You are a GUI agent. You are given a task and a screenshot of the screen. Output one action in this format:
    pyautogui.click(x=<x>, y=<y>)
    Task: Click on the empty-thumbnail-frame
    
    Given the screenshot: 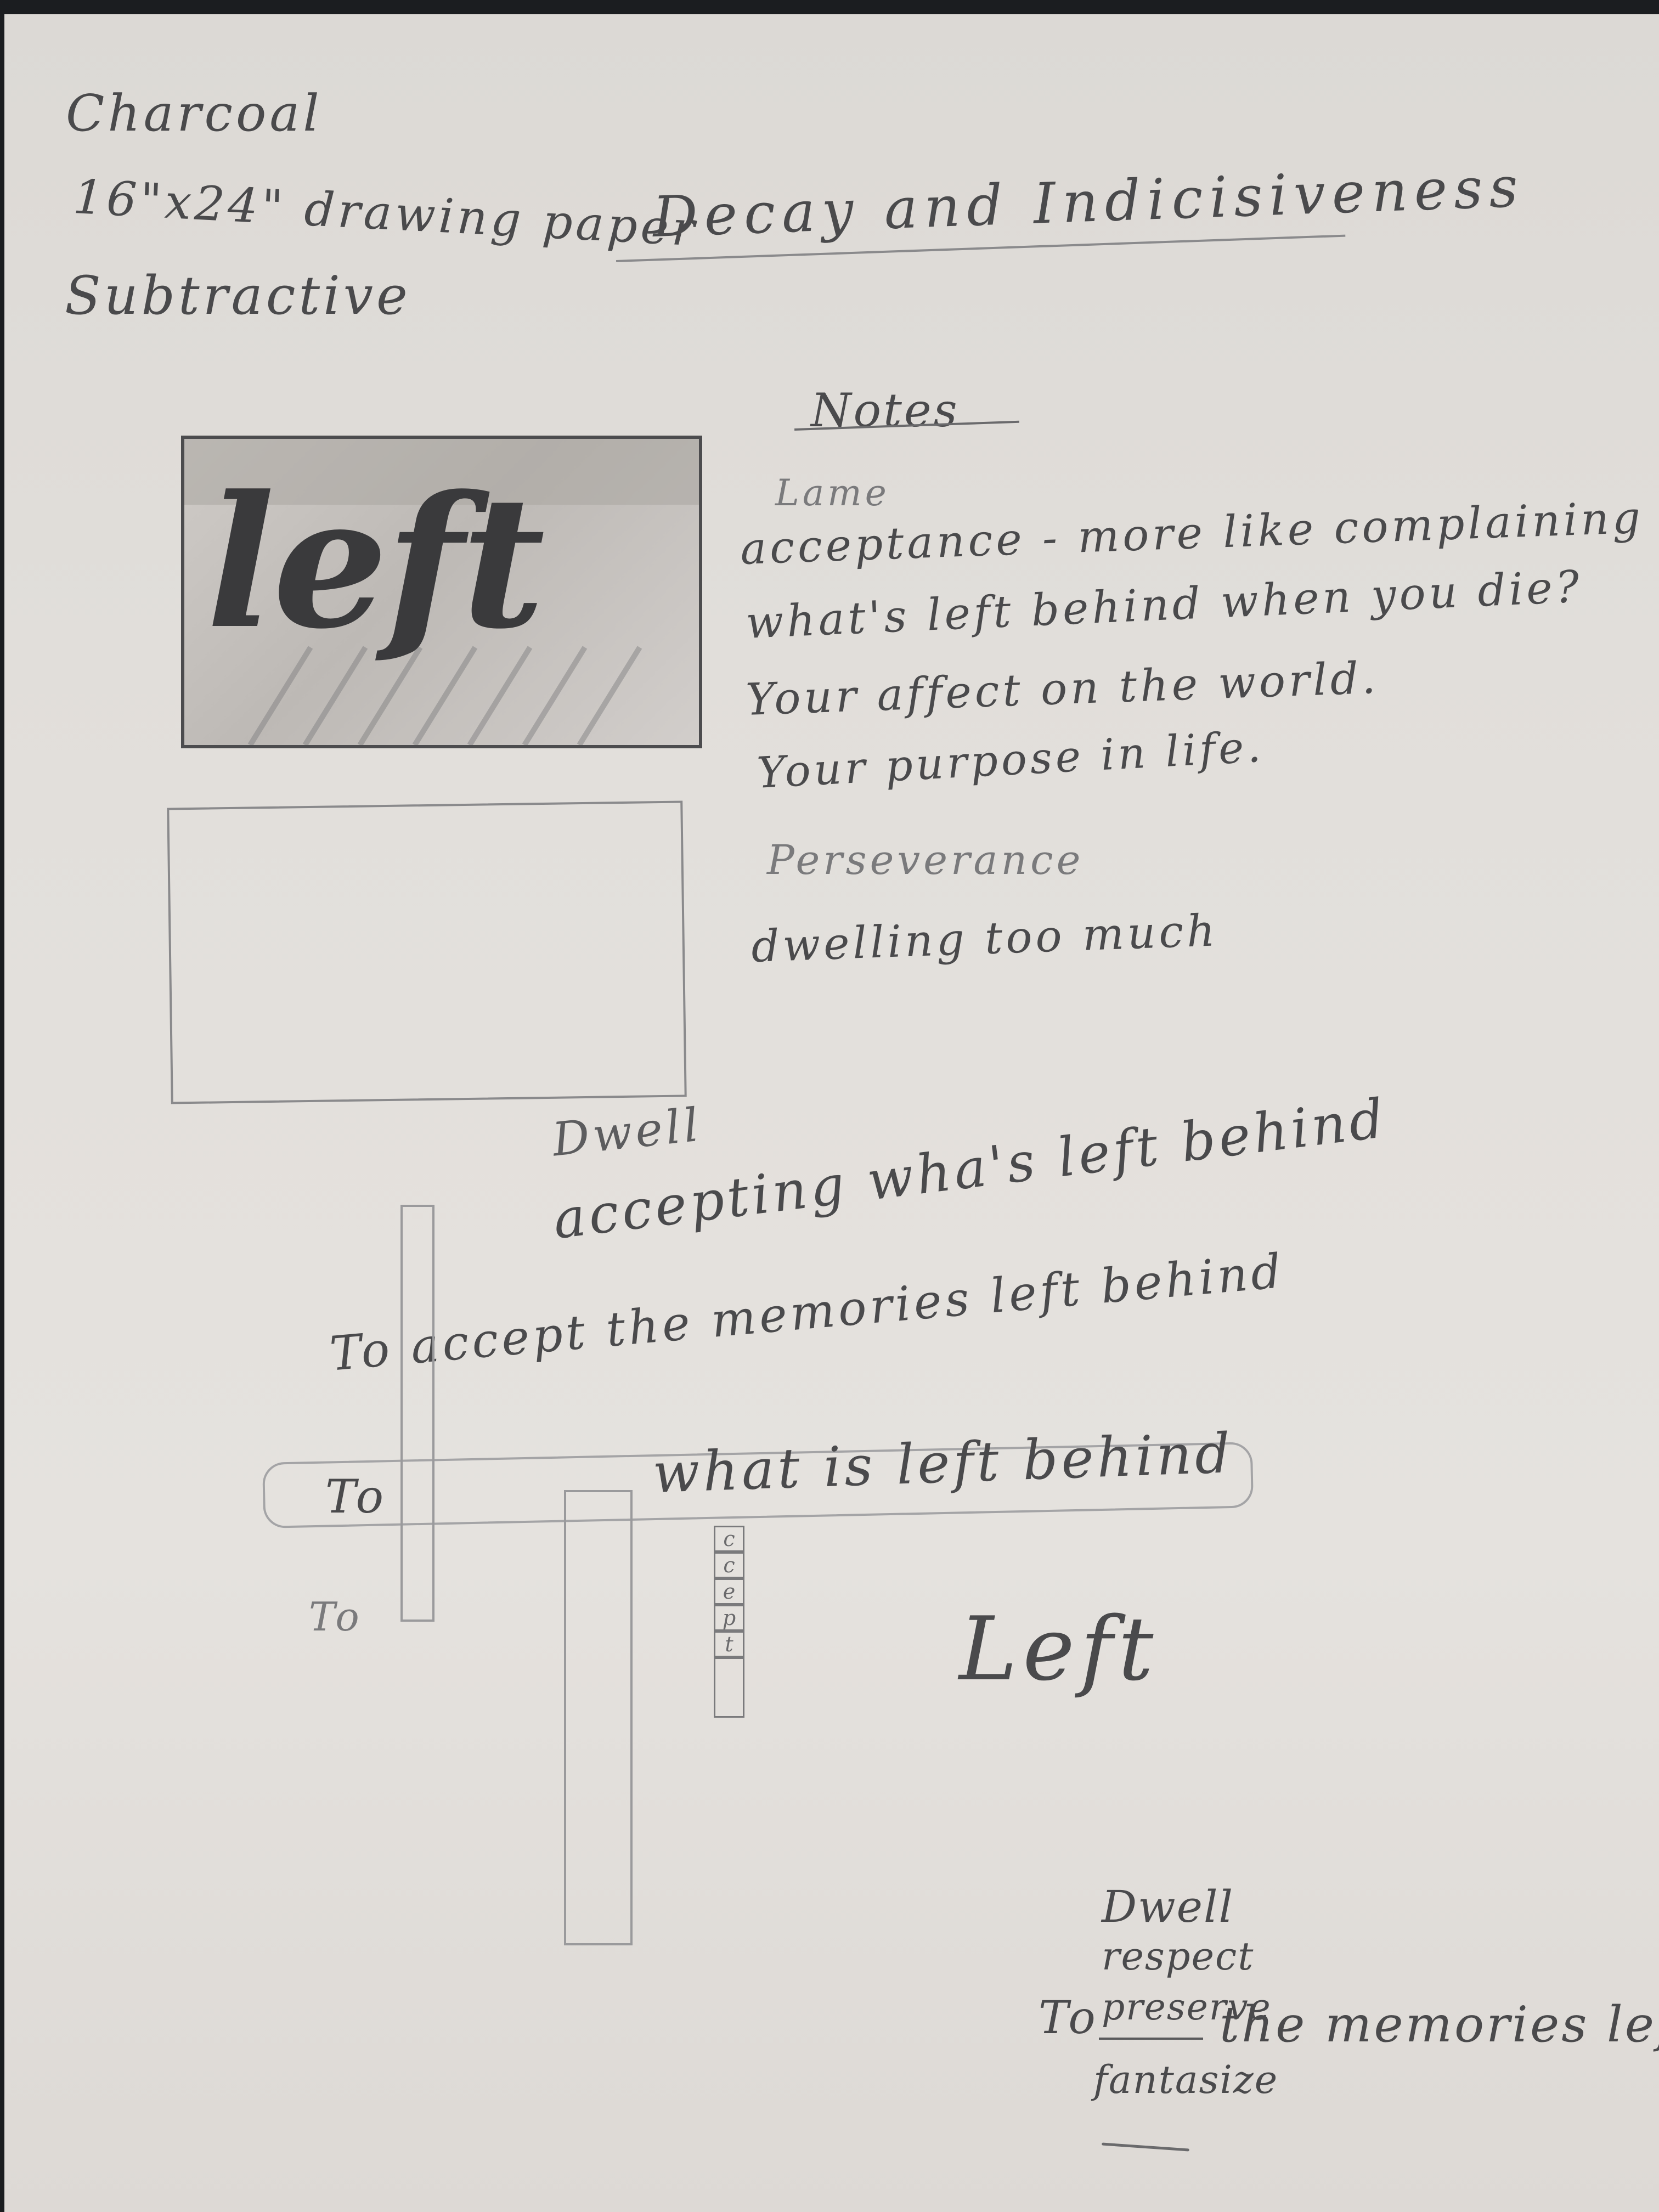 What is the action you would take?
    pyautogui.click(x=427, y=952)
    